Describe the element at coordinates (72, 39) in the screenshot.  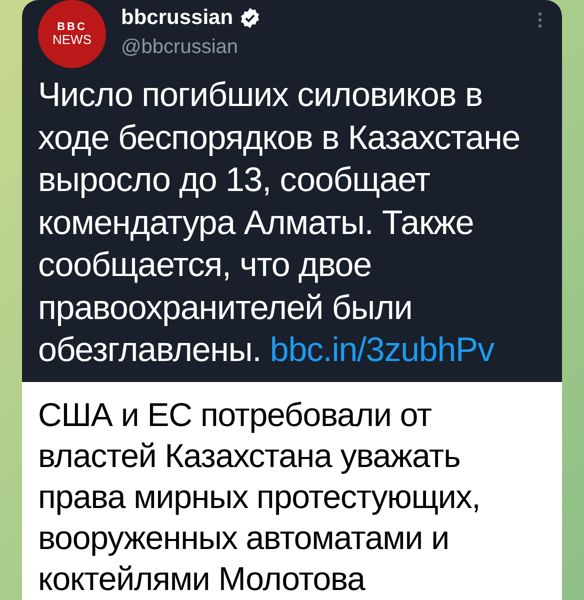
I see `logo-text: NEWS` at that location.